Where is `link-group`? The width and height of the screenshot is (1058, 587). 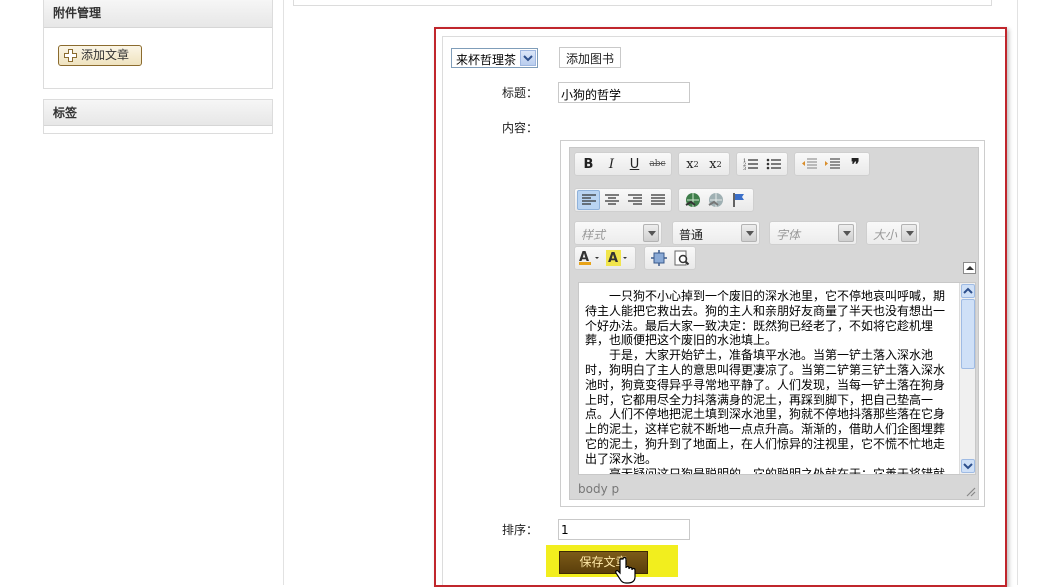
link-group is located at coordinates (716, 200).